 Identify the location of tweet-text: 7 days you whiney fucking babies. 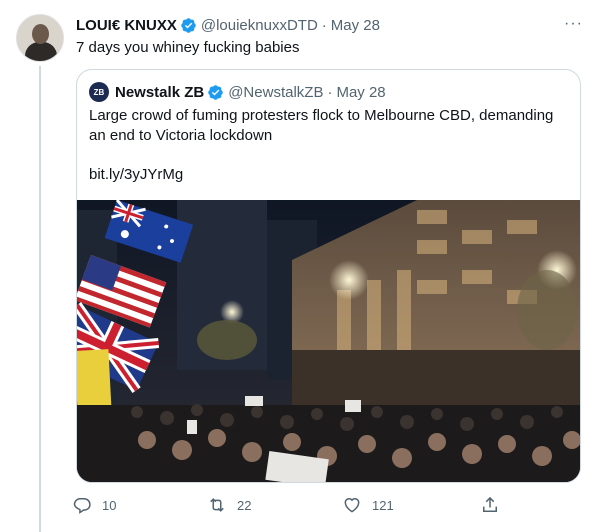
(188, 47).